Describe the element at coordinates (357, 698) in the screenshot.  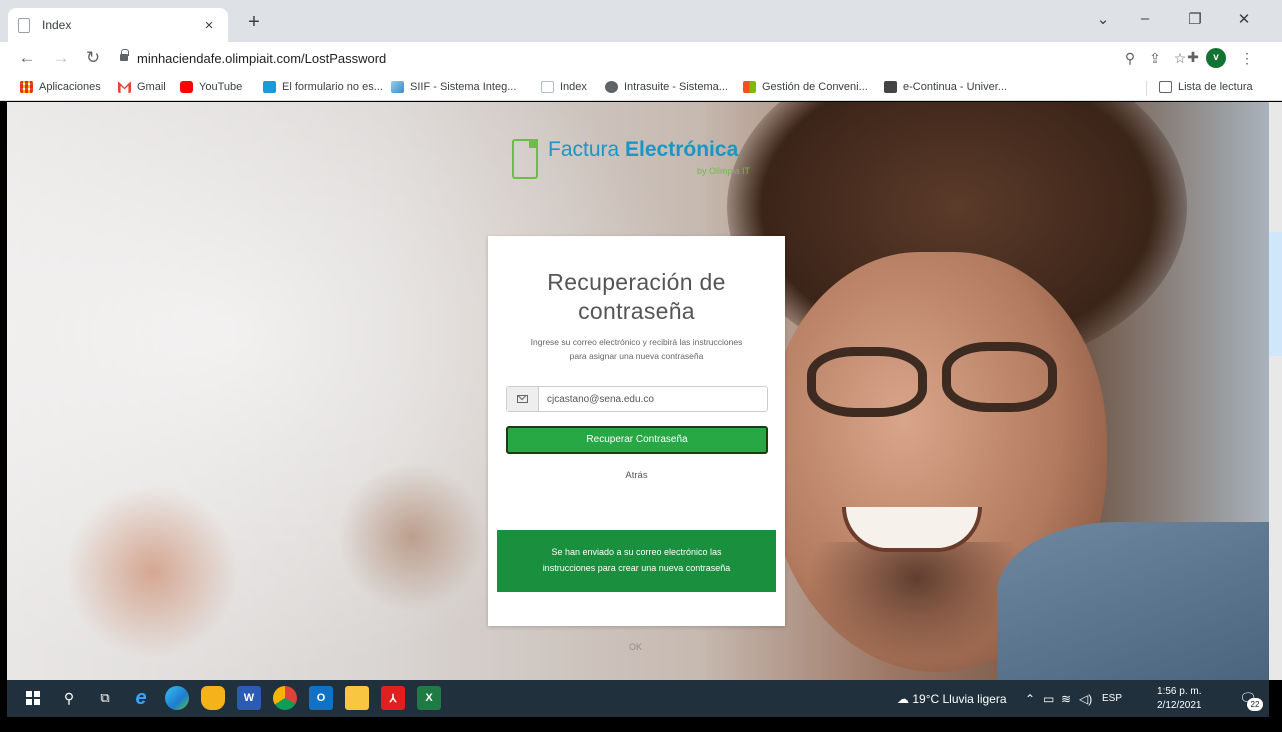
I see `file-explorer-icon` at that location.